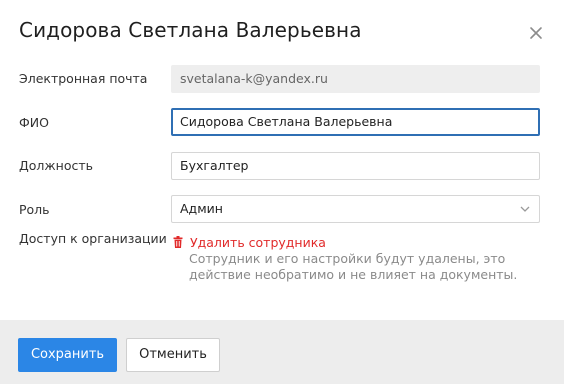  Describe the element at coordinates (355, 209) in the screenshot. I see `role-select: Админ` at that location.